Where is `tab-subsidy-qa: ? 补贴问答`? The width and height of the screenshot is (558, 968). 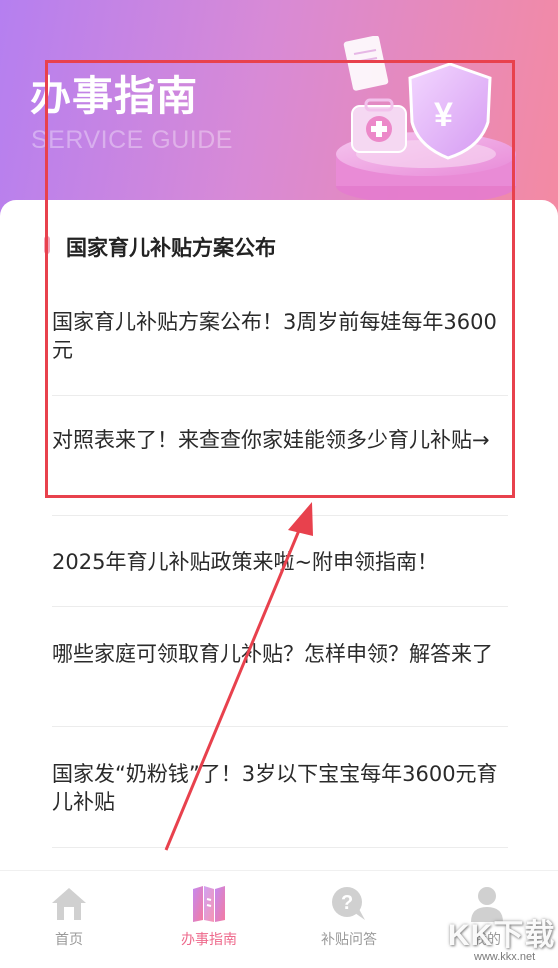
tab-subsidy-qa: ? 补贴问答 is located at coordinates (349, 920).